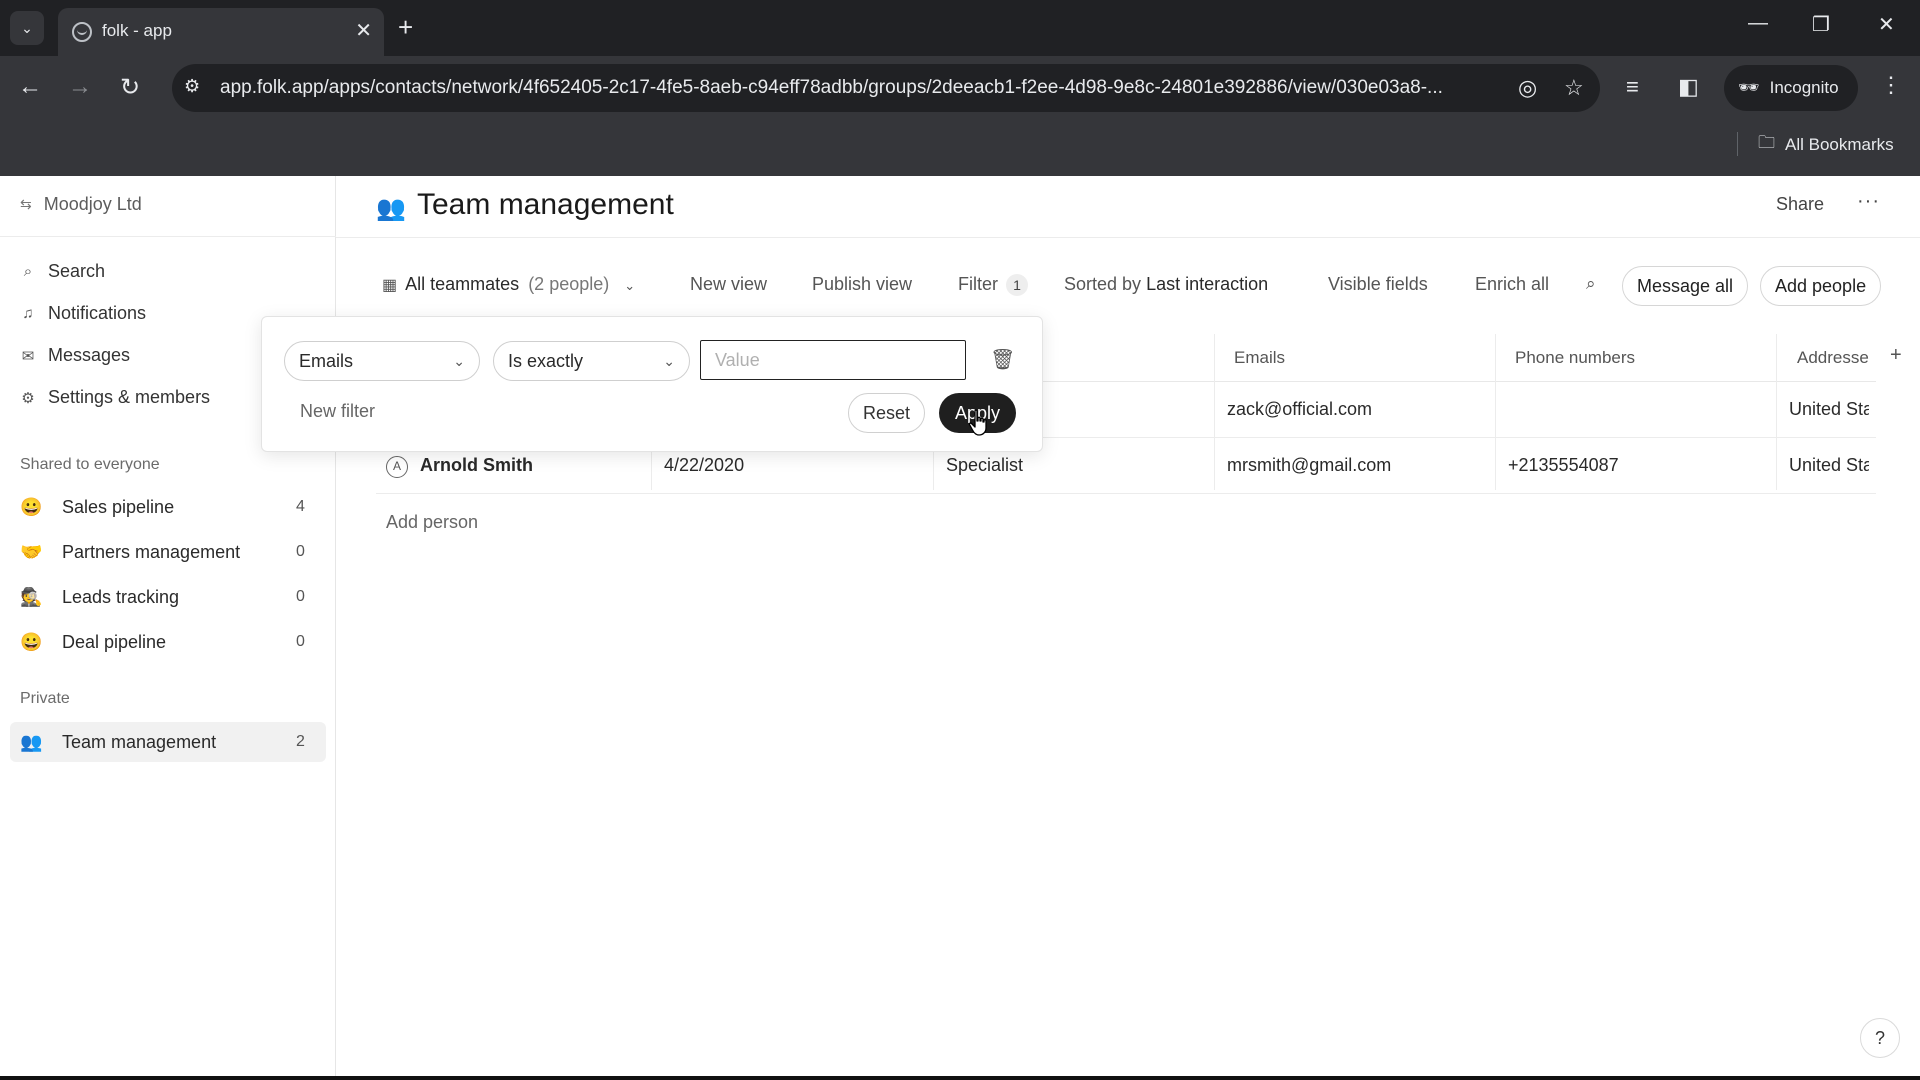 This screenshot has width=1920, height=1080. Describe the element at coordinates (1512, 284) in the screenshot. I see `enrich-all-button: Enrich all` at that location.